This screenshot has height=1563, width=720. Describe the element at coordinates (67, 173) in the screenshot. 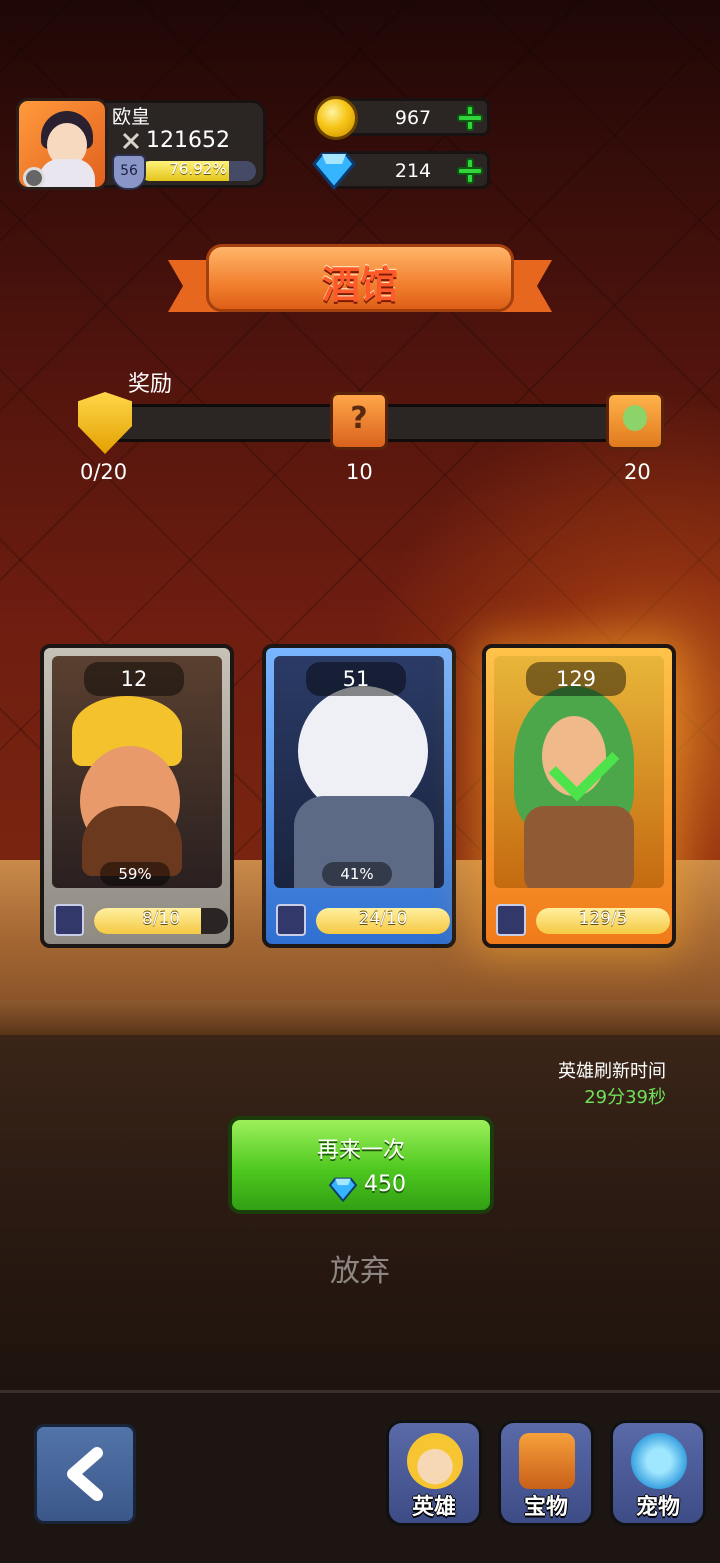

I see `avatar-body` at that location.